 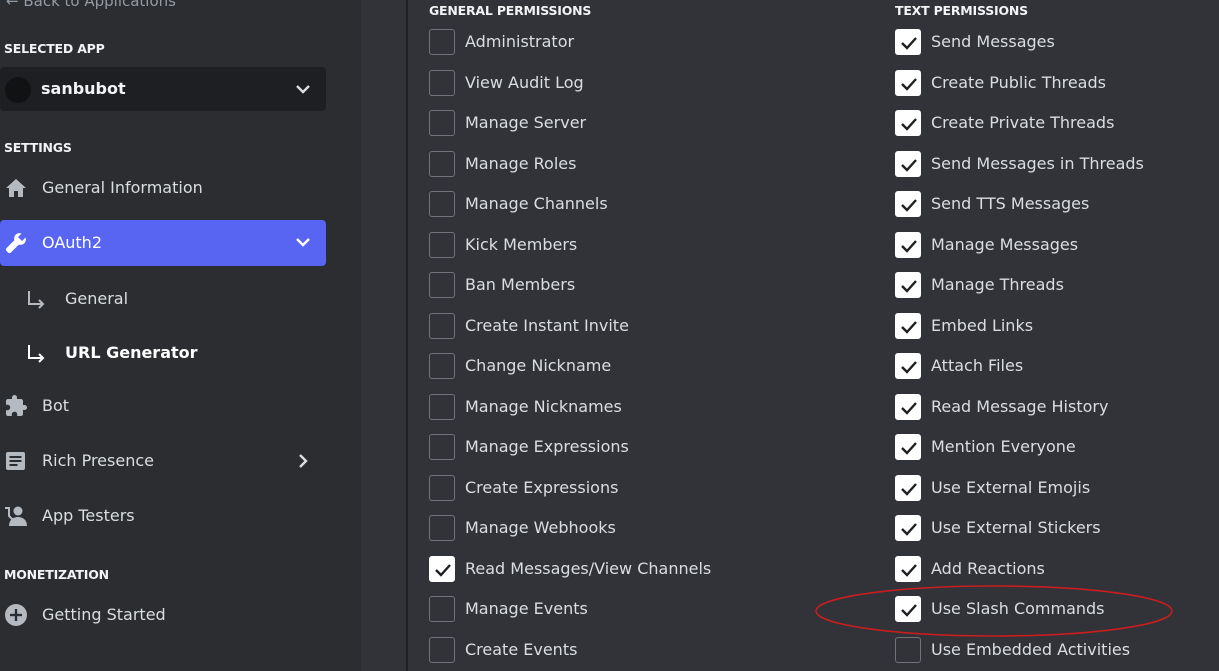 I want to click on sidebar-item-getting-started: Getting Started, so click(x=163, y=615).